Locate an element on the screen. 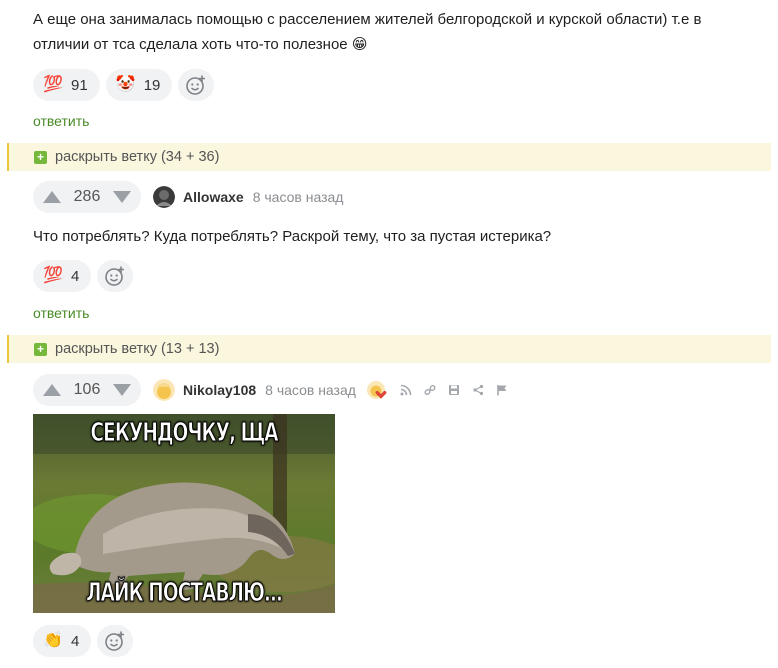 Image resolution: width=778 pixels, height=668 pixels. expand-branch-button: + раскрыть ветку (34 + 36) is located at coordinates (389, 157).